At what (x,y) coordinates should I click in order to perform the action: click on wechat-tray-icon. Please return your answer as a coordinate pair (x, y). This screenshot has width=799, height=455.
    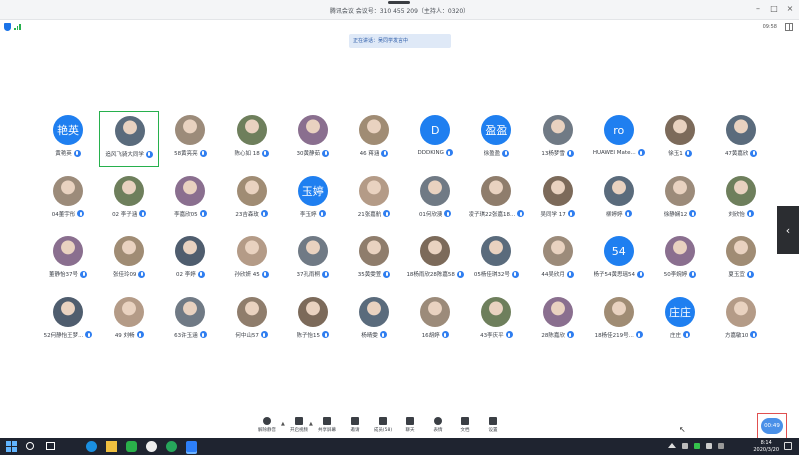
    Looking at the image, I should click on (697, 446).